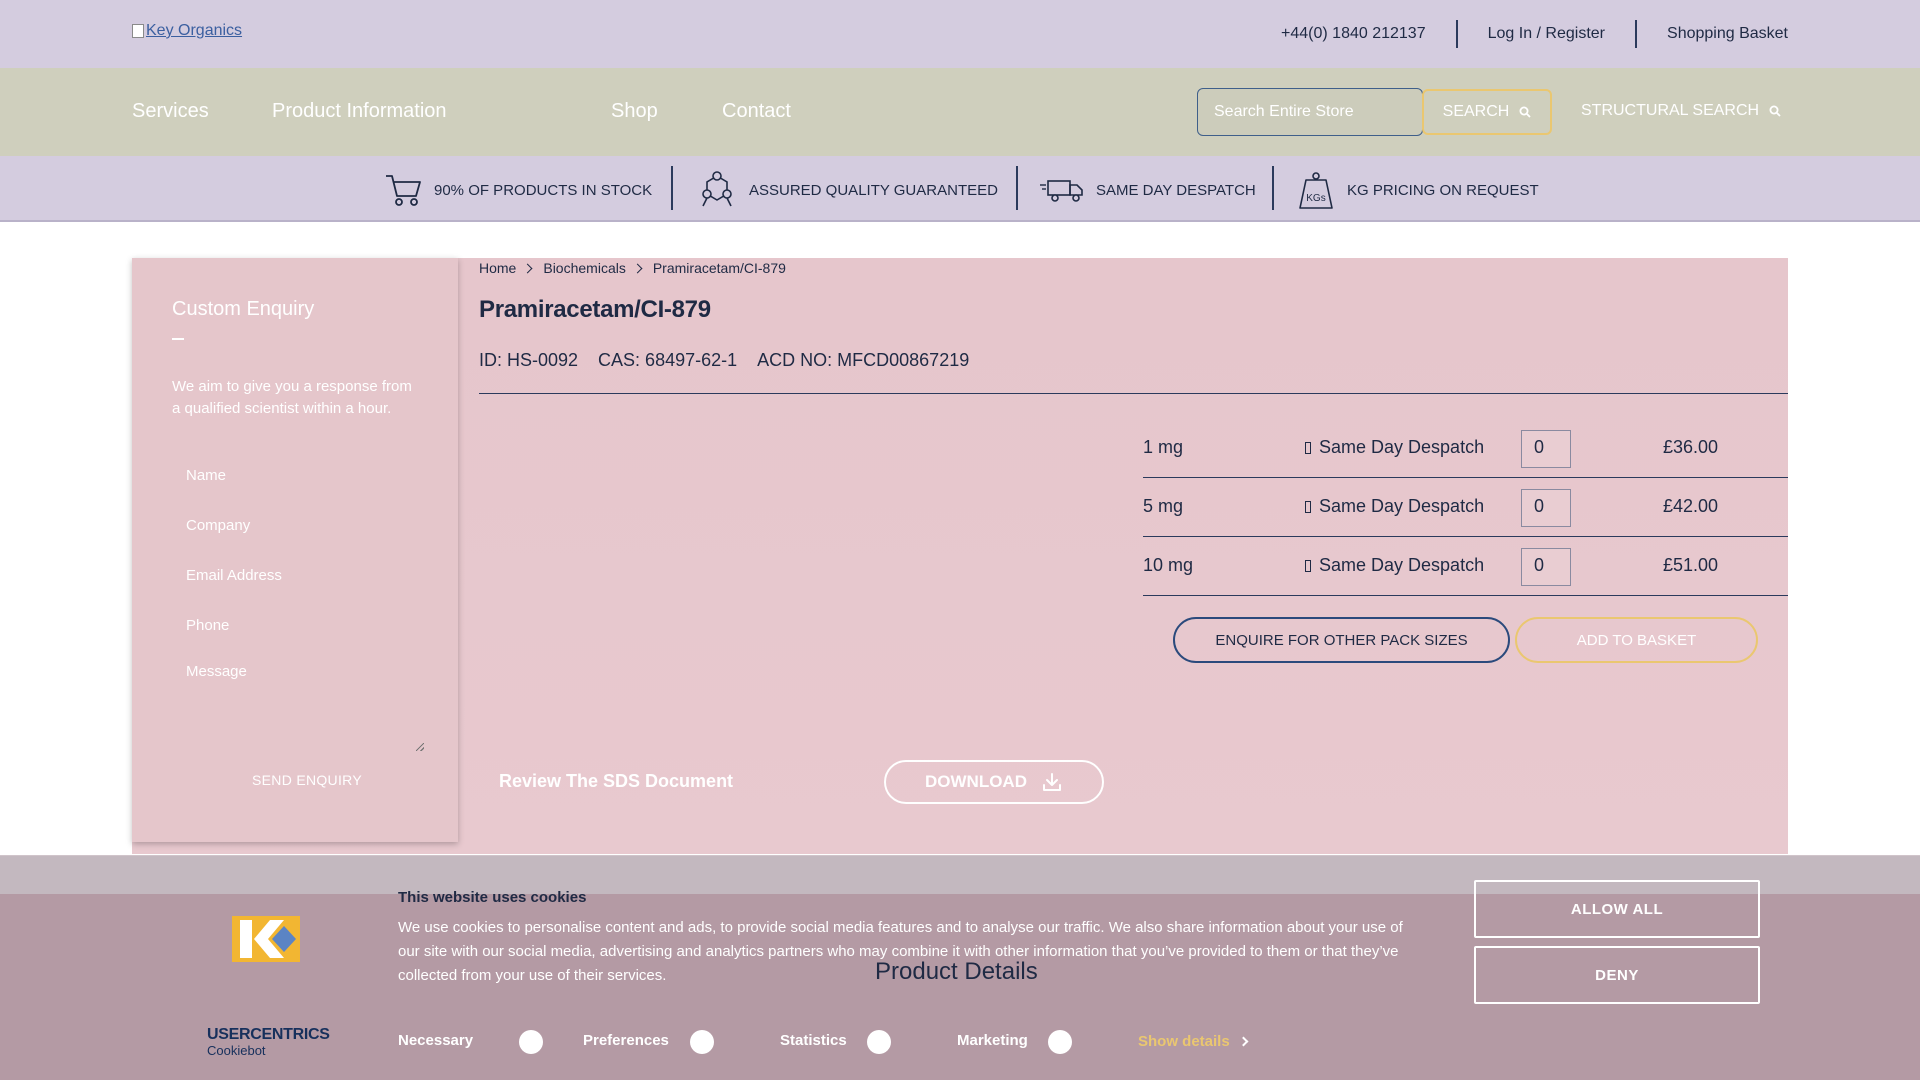  Describe the element at coordinates (1617, 975) in the screenshot. I see `deny-button: DENY` at that location.